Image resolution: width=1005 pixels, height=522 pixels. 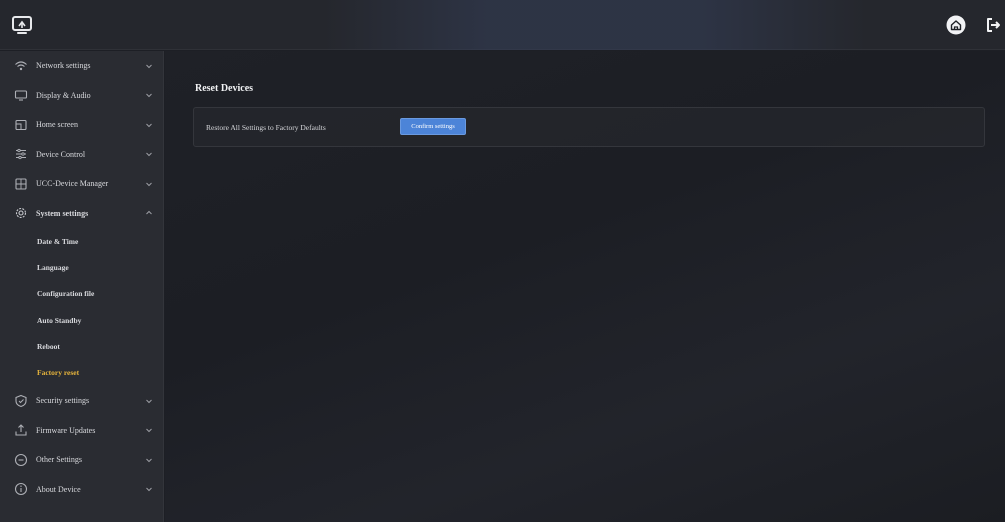 I want to click on screen-share-icon, so click(x=22, y=25).